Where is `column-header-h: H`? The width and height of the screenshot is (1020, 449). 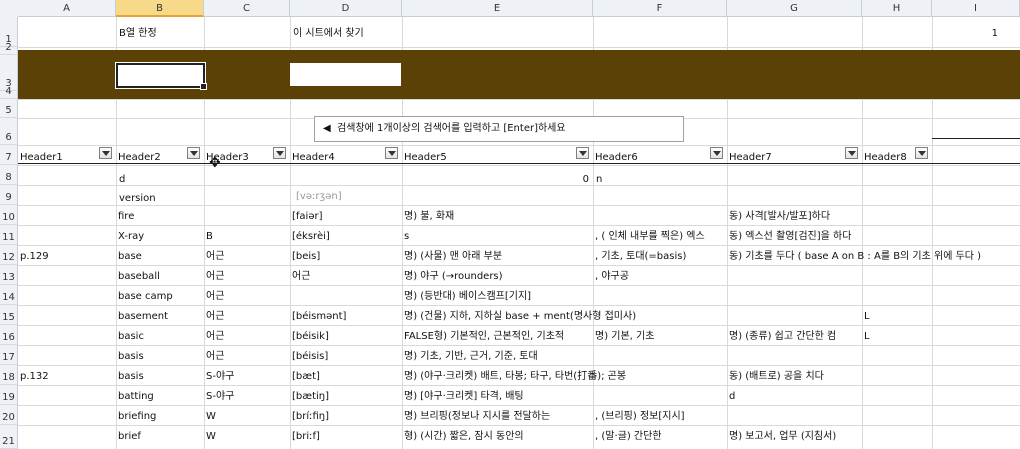
column-header-h: H is located at coordinates (897, 8).